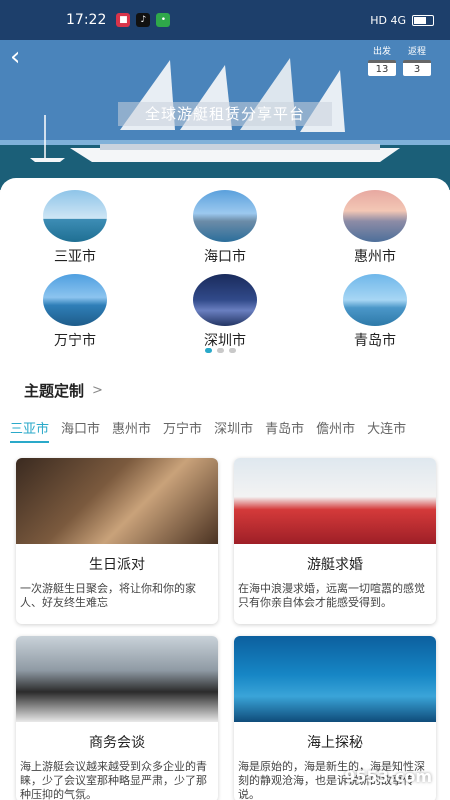 This screenshot has height=800, width=450. I want to click on city-name: 深圳市, so click(225, 341).